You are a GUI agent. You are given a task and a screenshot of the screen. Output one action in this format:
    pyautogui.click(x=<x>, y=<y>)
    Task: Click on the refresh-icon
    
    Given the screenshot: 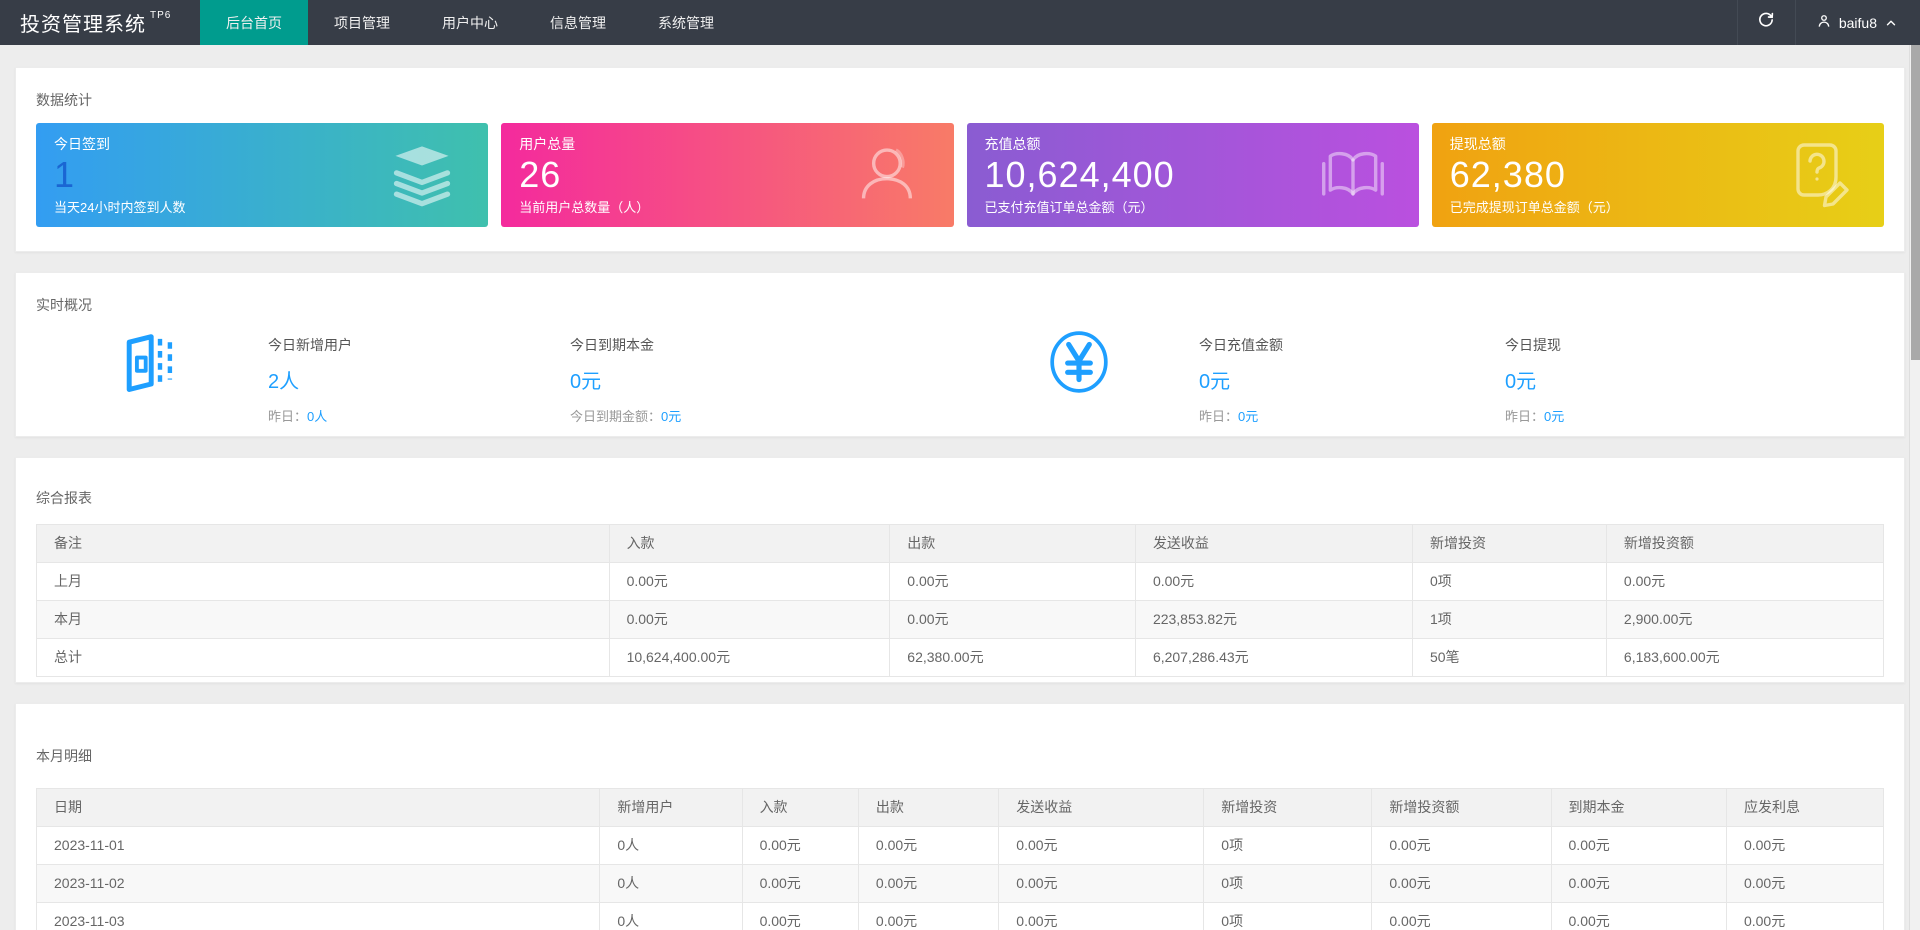 What is the action you would take?
    pyautogui.click(x=1766, y=22)
    